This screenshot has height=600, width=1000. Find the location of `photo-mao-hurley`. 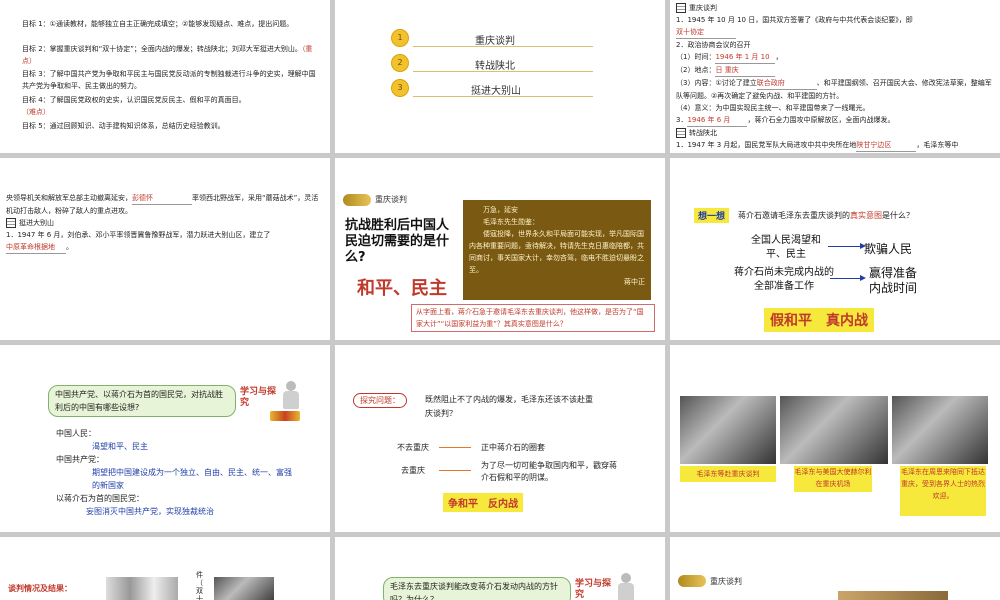

photo-mao-hurley is located at coordinates (834, 430).